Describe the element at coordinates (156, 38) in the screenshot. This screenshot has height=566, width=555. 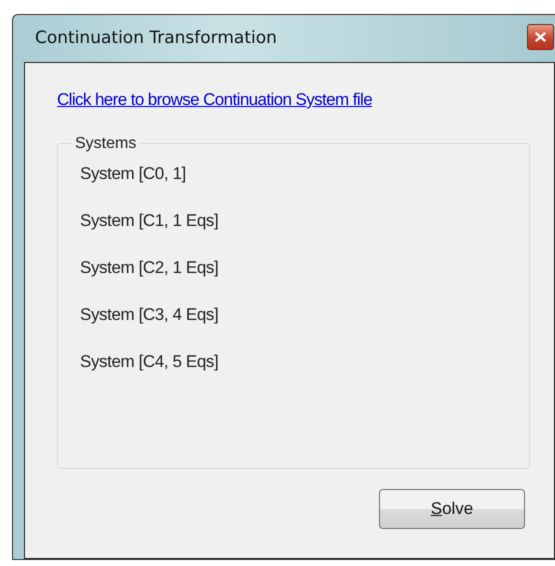
I see `window-title: Continuation Transformation` at that location.